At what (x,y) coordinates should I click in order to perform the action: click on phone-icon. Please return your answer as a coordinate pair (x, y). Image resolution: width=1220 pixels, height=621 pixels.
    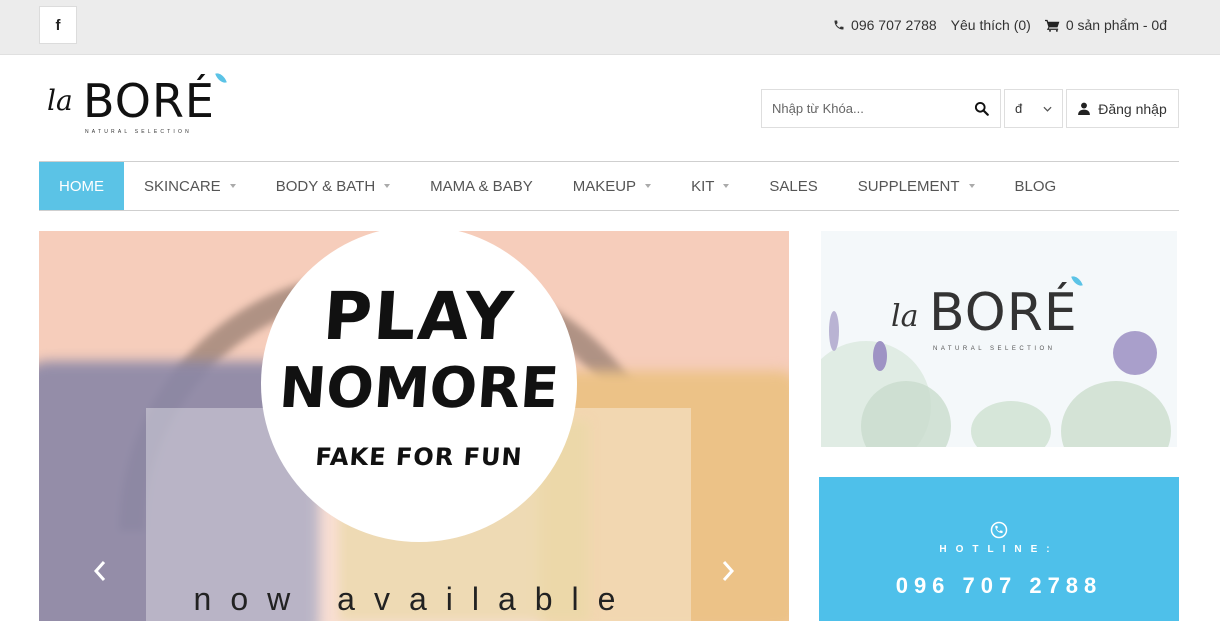
    Looking at the image, I should click on (839, 25).